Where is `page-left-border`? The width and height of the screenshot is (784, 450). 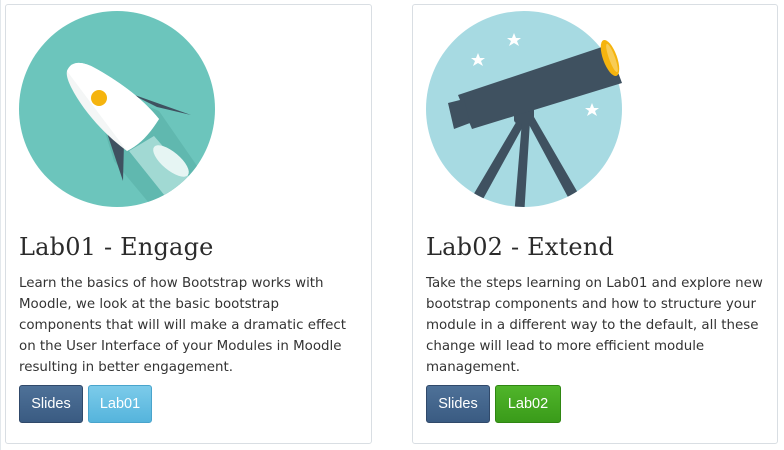
page-left-border is located at coordinates (0, 225).